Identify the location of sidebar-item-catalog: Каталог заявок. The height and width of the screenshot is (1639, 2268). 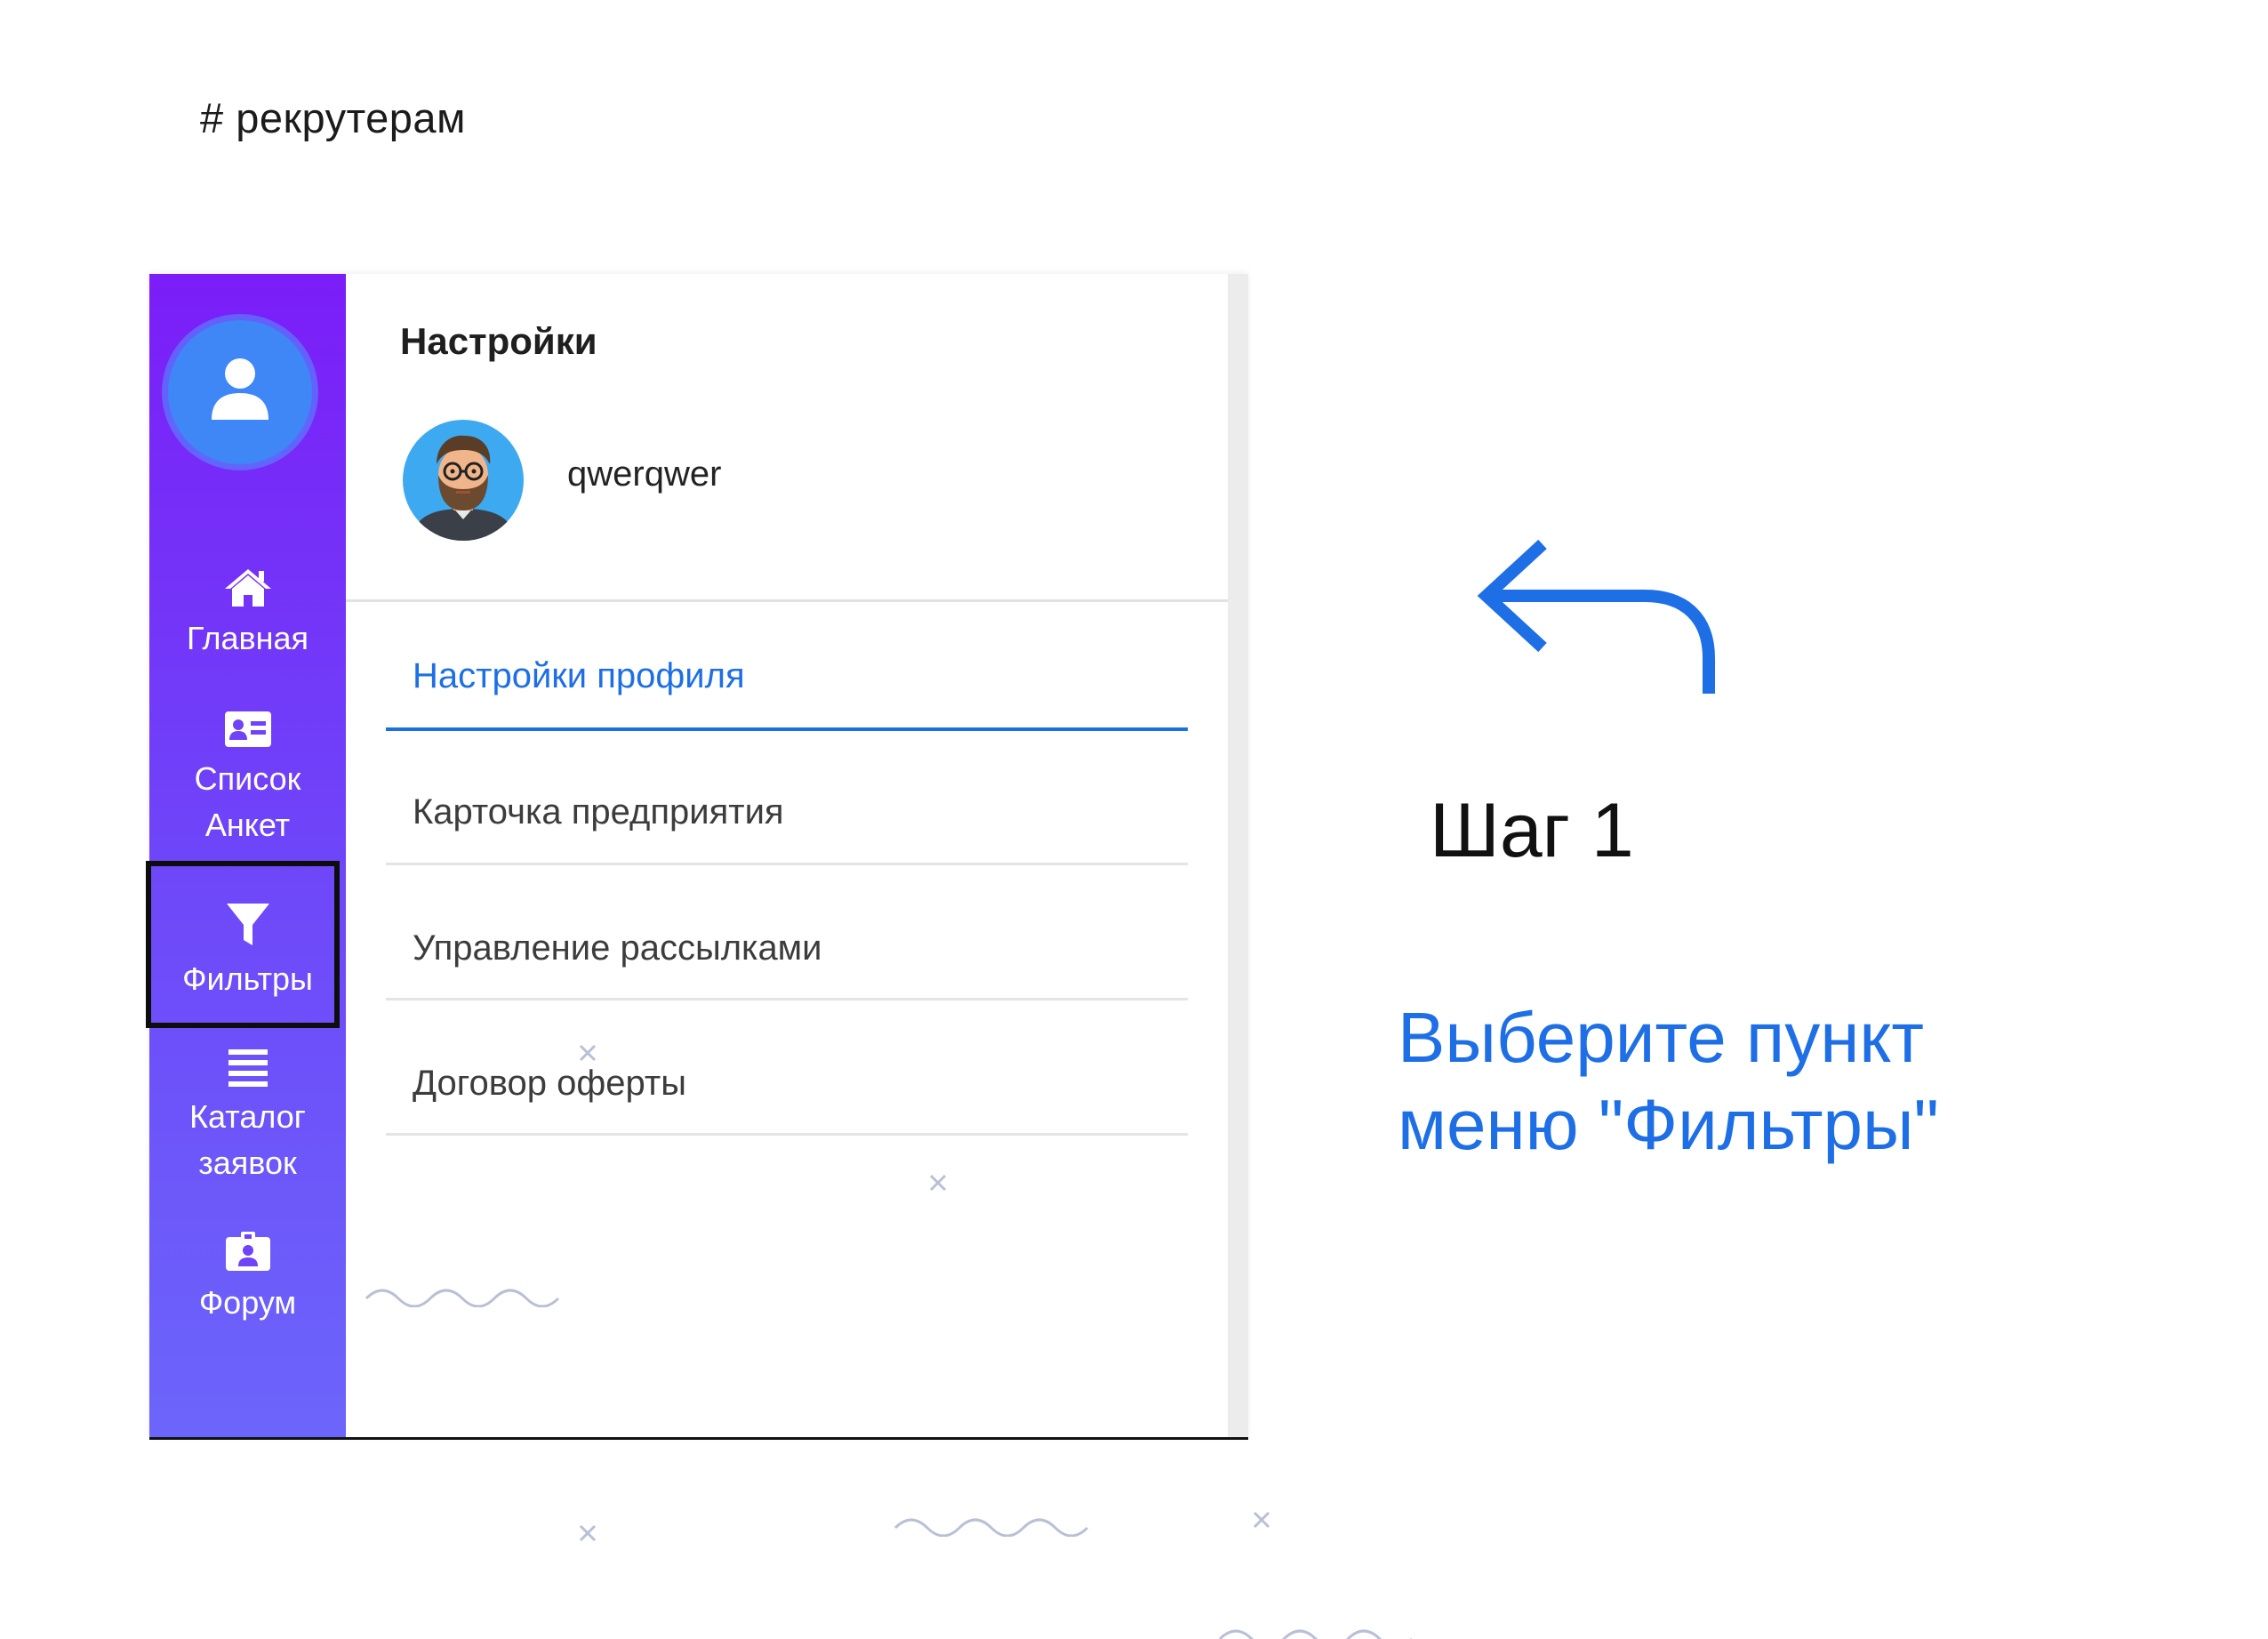
(247, 1117).